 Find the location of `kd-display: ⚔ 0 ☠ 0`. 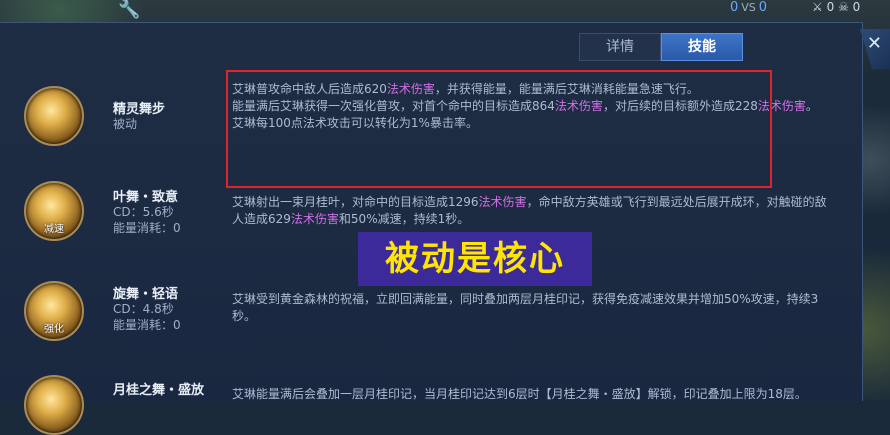

kd-display: ⚔ 0 ☠ 0 is located at coordinates (836, 7).